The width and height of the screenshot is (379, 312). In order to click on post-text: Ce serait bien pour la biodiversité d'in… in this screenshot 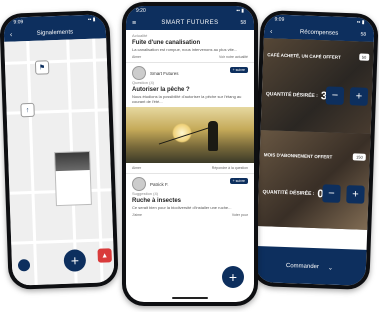, I will do `click(182, 207)`.